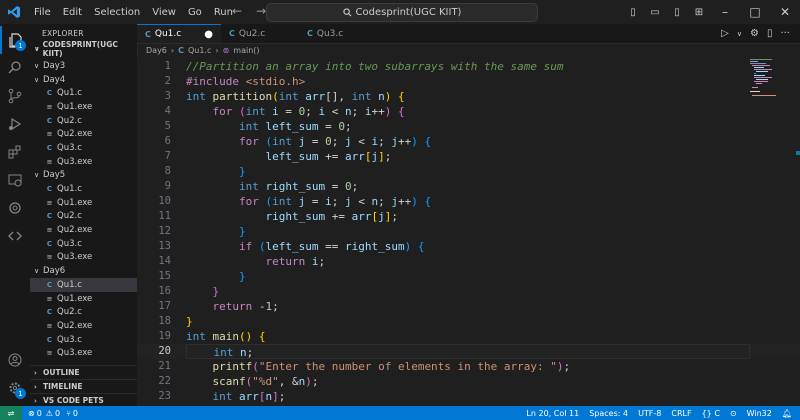 The height and width of the screenshot is (420, 800). I want to click on language-mode: {} C, so click(711, 413).